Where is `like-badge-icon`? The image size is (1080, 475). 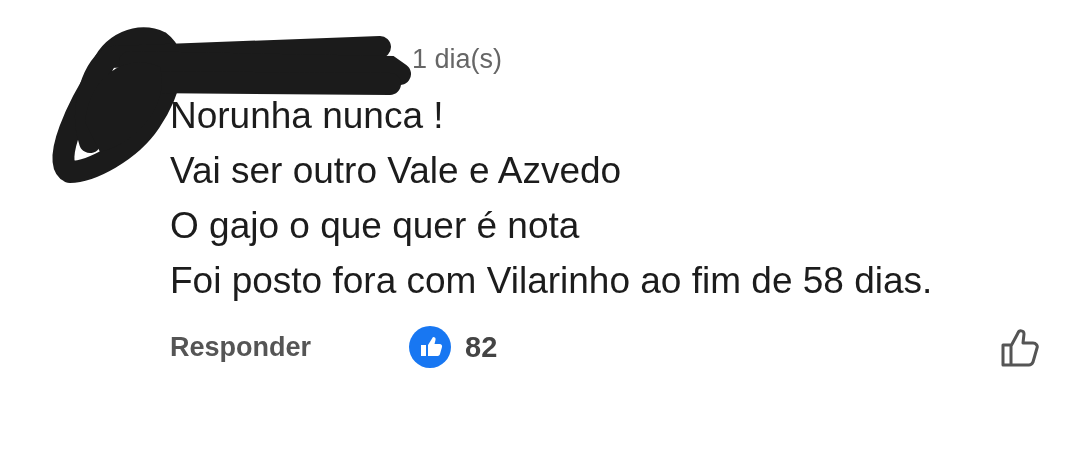
like-badge-icon is located at coordinates (430, 347).